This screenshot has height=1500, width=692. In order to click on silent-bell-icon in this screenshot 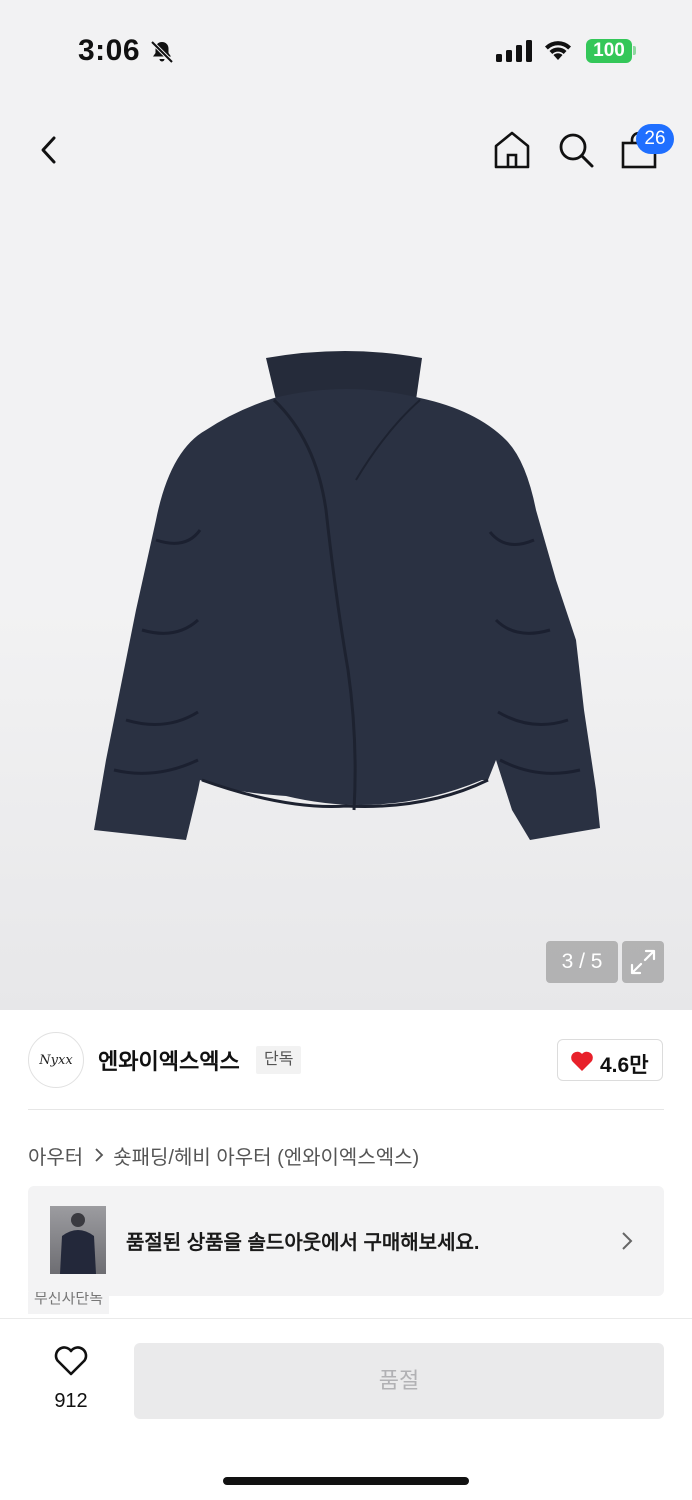, I will do `click(162, 52)`.